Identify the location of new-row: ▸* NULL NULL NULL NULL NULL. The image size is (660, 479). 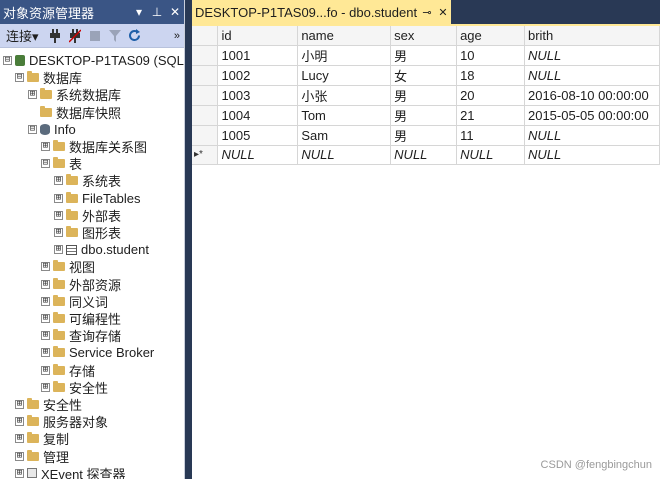
(426, 155).